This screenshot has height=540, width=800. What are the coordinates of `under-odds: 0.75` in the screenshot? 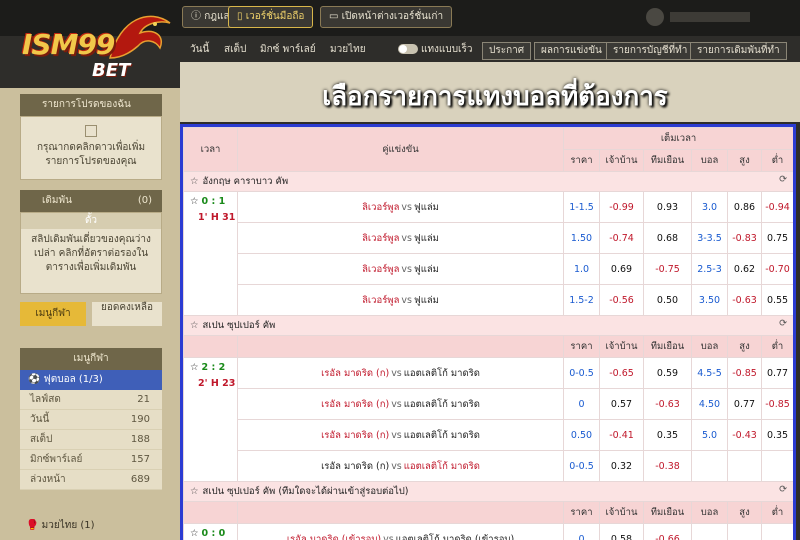 It's located at (776, 238).